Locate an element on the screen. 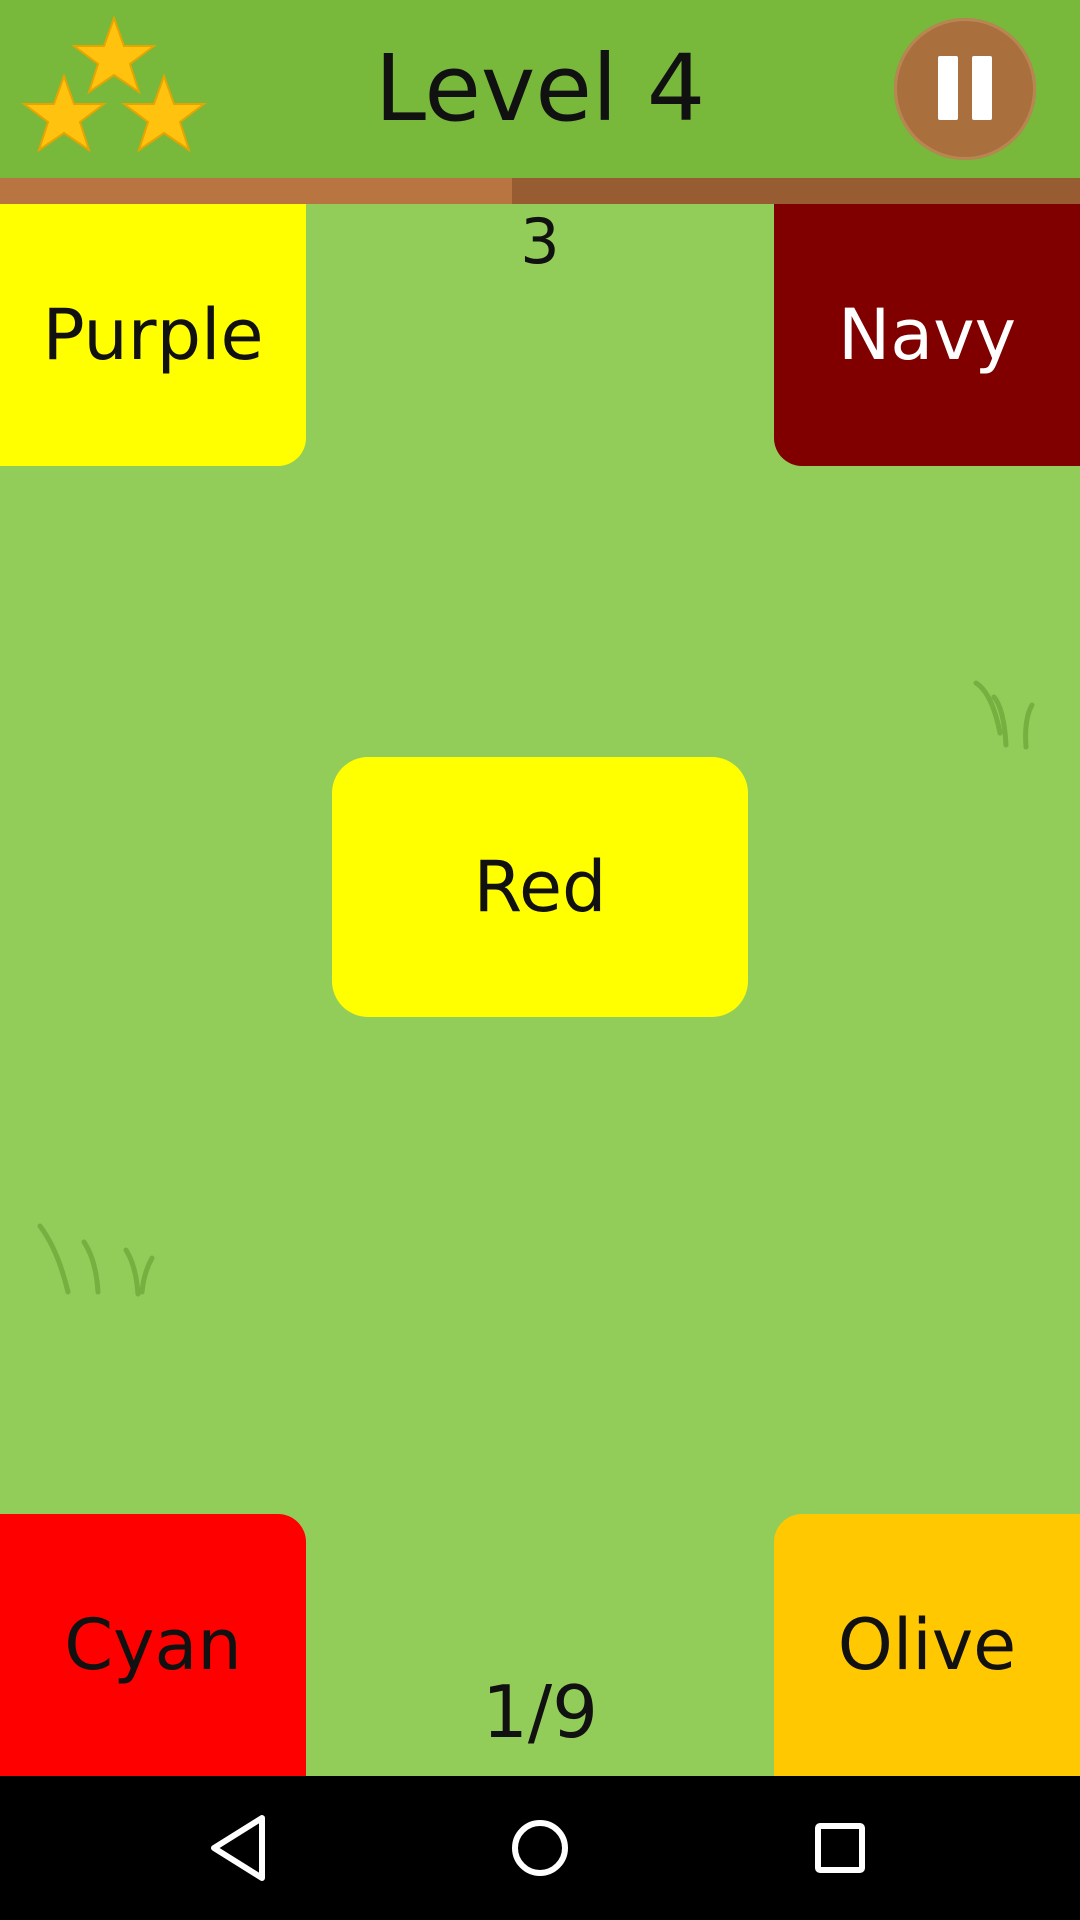 Image resolution: width=1080 pixels, height=1920 pixels. center-word-card: Red is located at coordinates (540, 887).